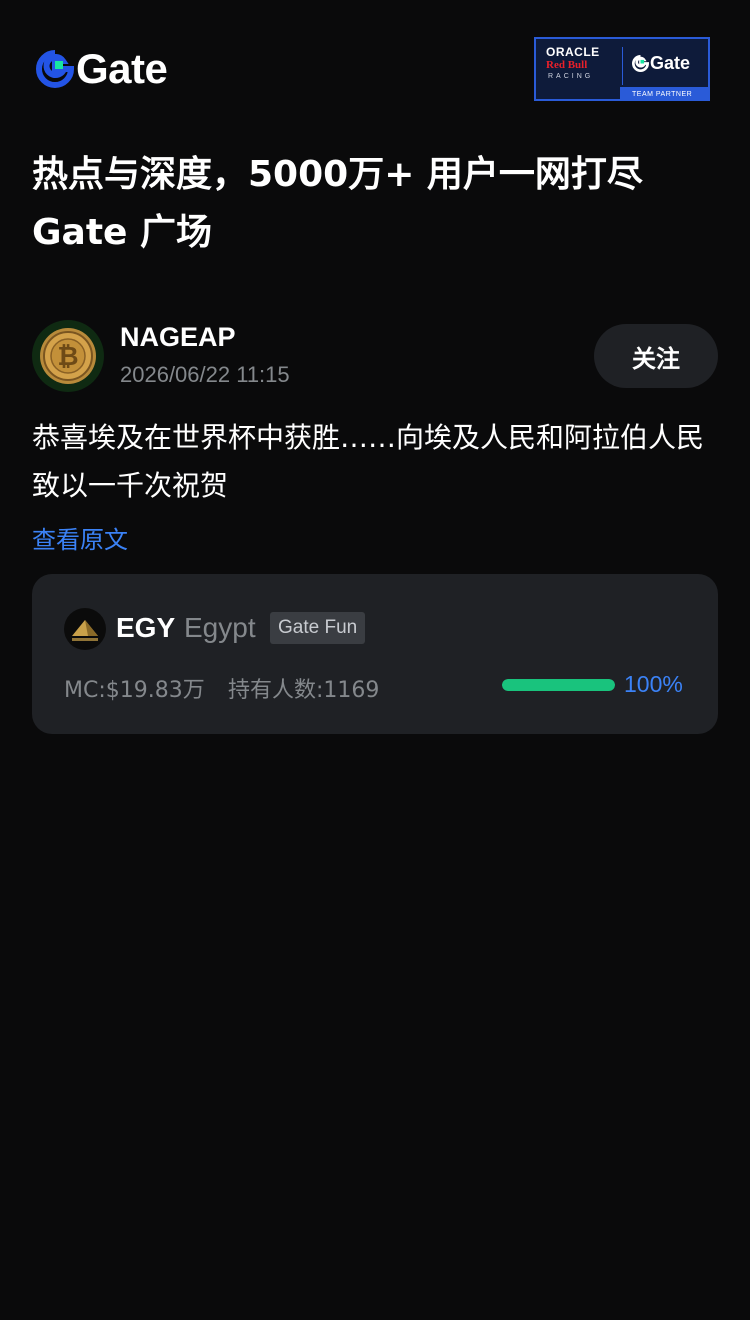 Image resolution: width=750 pixels, height=1320 pixels. What do you see at coordinates (178, 337) in the screenshot?
I see `author-name: NAGEAP` at bounding box center [178, 337].